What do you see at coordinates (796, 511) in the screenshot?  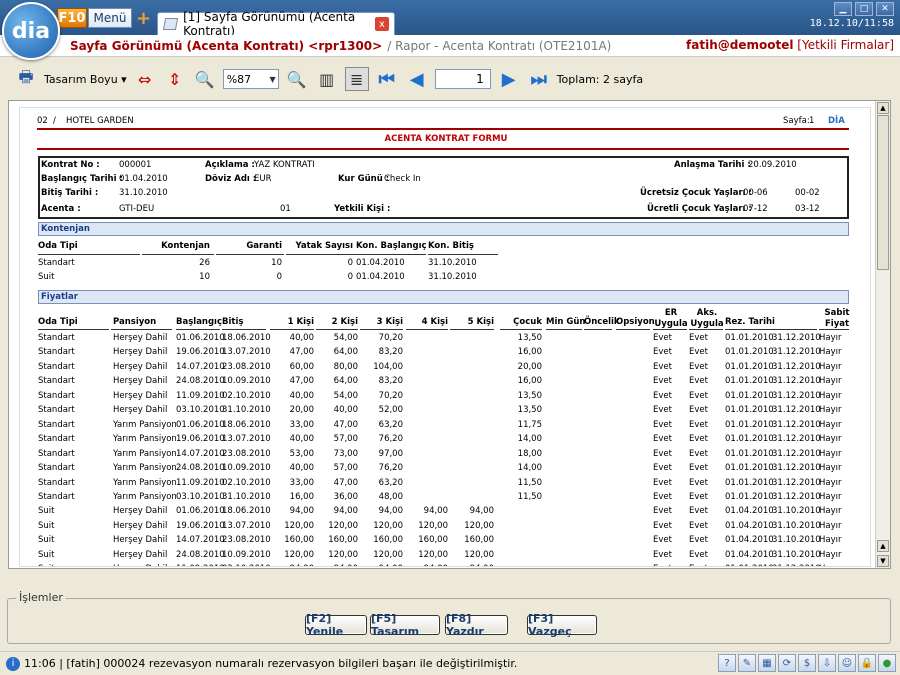 I see `fiyatlar-cell: 31.10.2010` at bounding box center [796, 511].